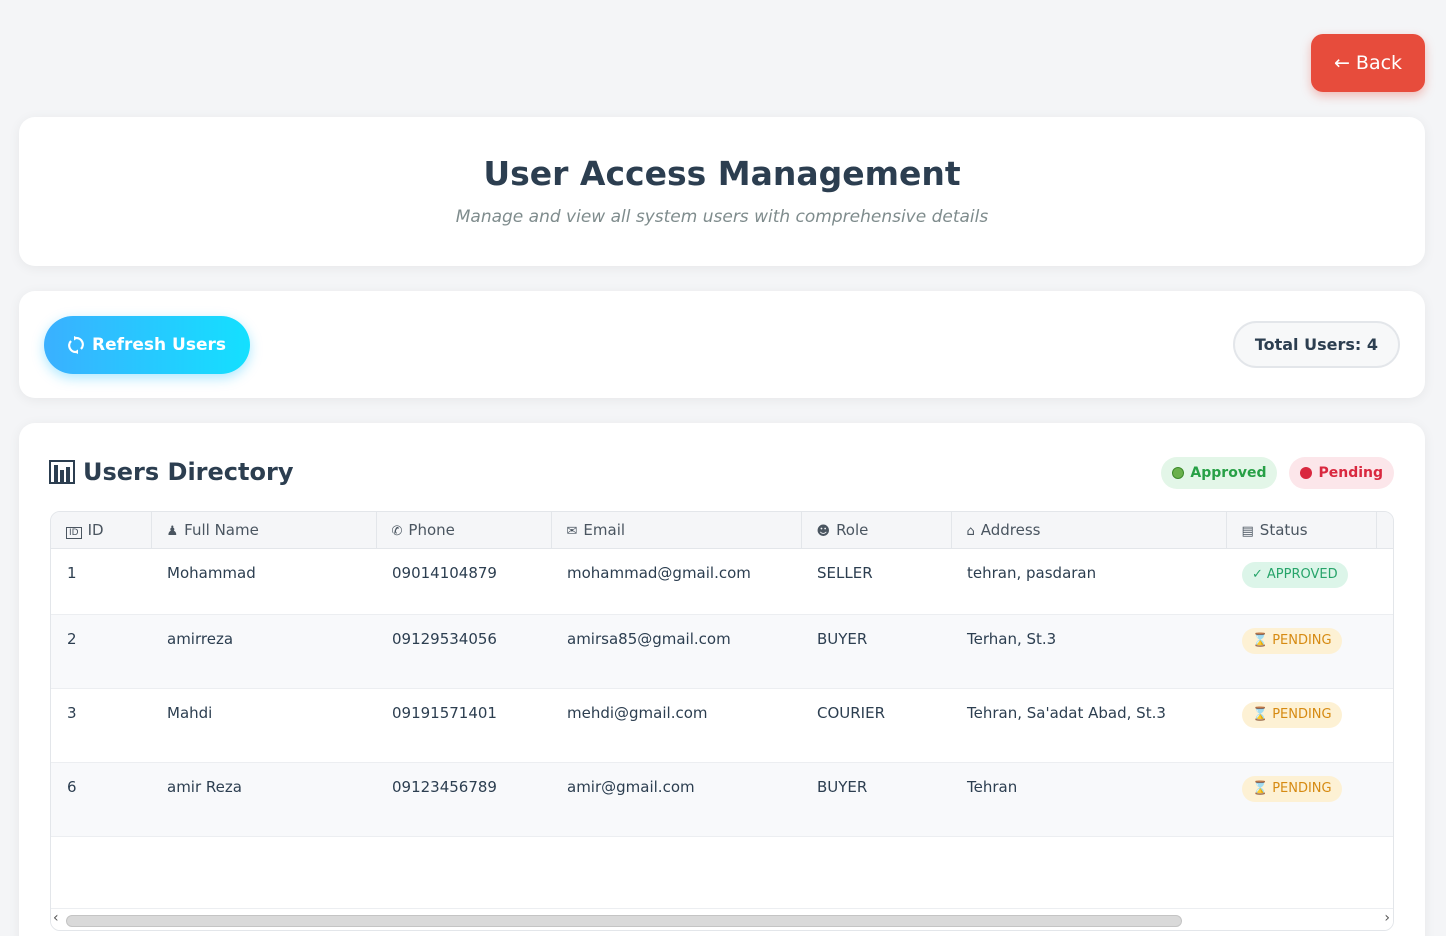 This screenshot has height=936, width=1446. Describe the element at coordinates (172, 531) in the screenshot. I see `person-icon: ♟` at that location.